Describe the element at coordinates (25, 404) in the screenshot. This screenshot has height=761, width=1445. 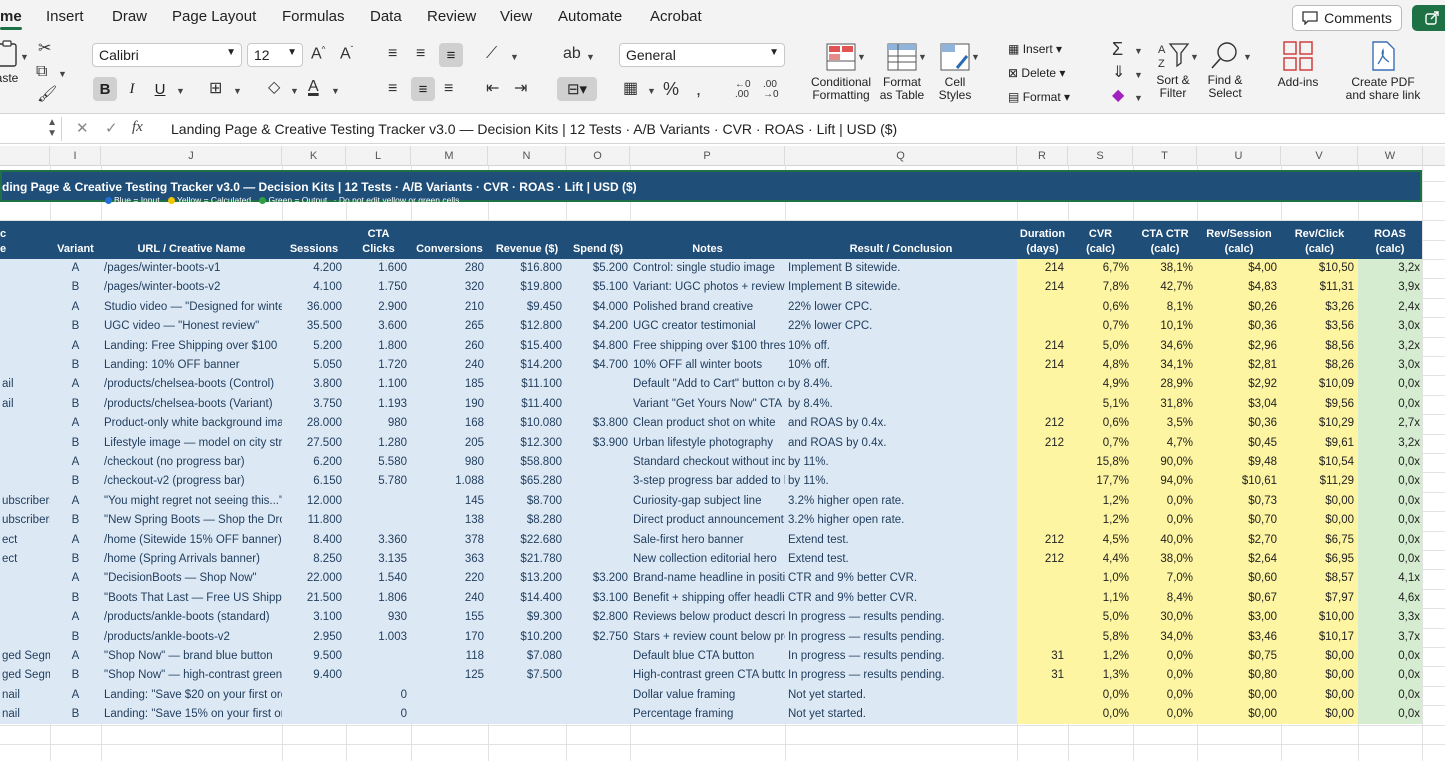
I see `cell-h: ail` at that location.